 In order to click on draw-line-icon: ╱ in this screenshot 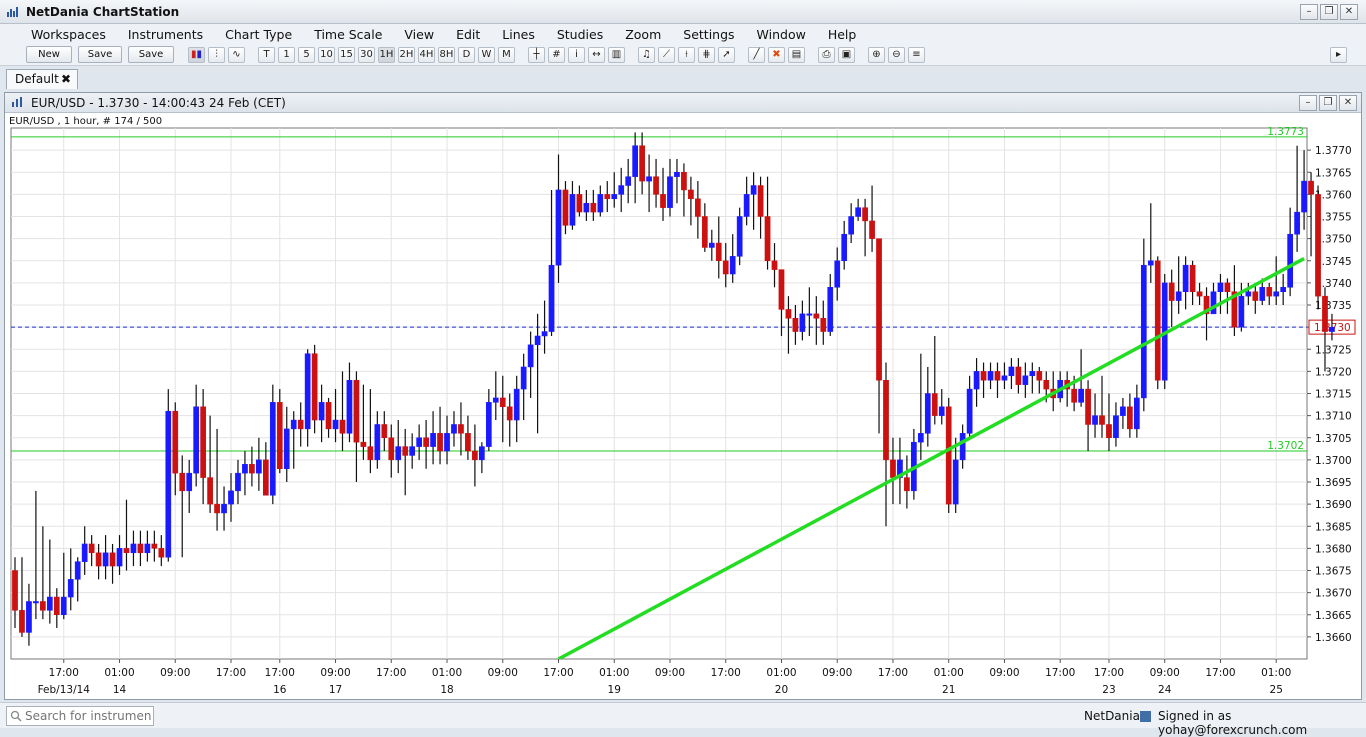, I will do `click(756, 55)`.